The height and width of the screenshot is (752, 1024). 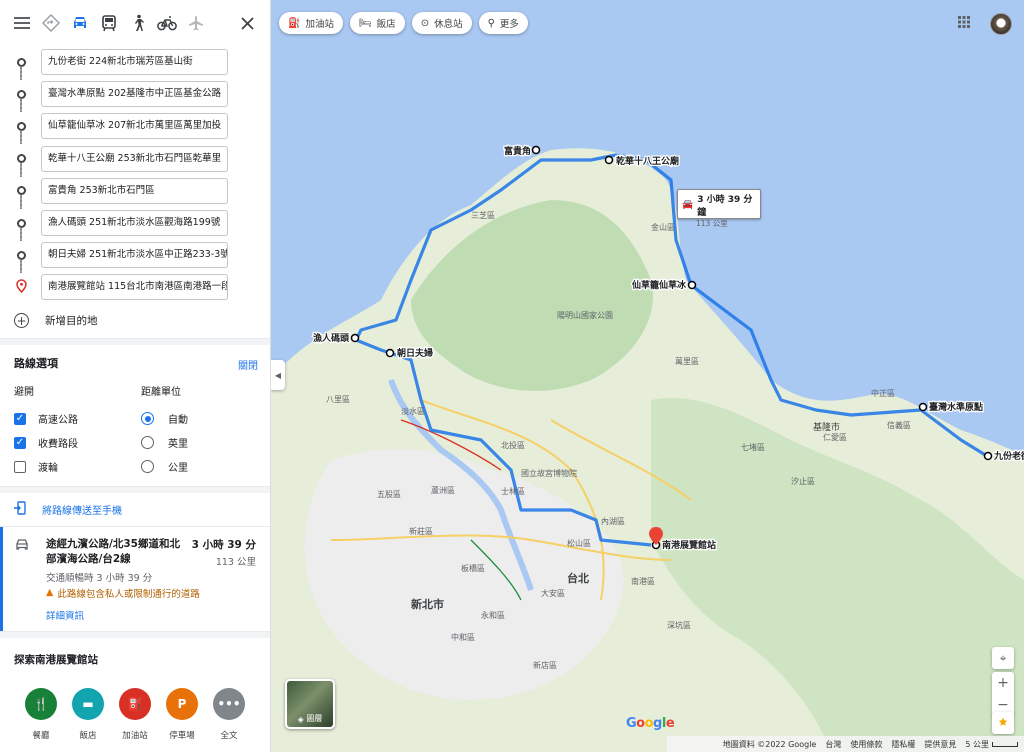 What do you see at coordinates (386, 24) in the screenshot?
I see `chip-label: 飯店` at bounding box center [386, 24].